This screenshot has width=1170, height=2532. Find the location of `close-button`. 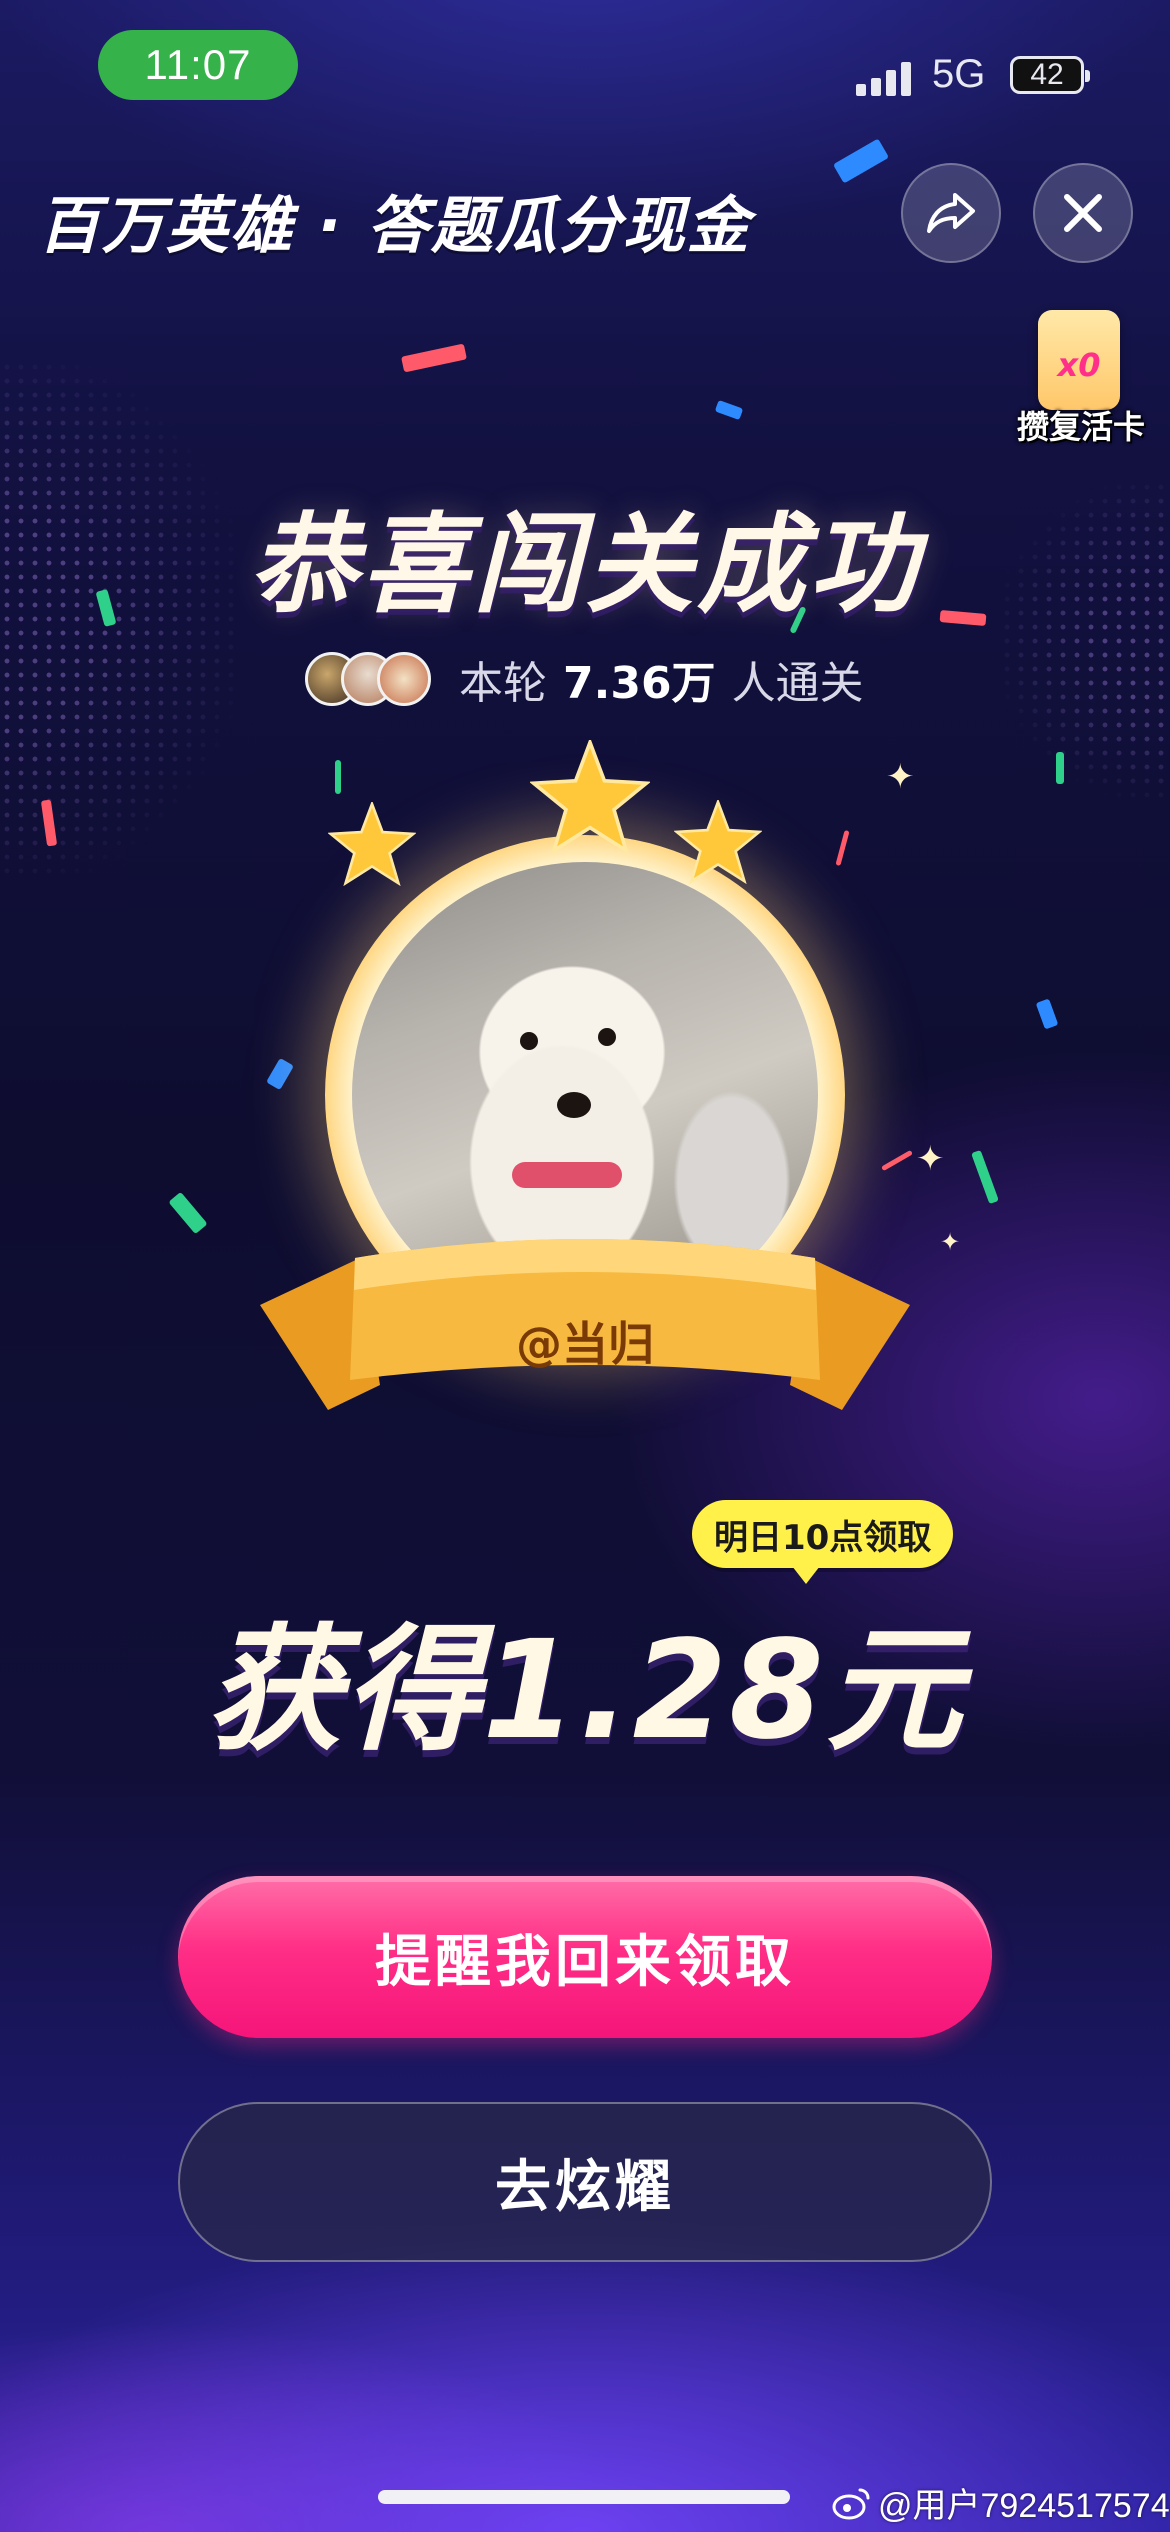

close-button is located at coordinates (1083, 213).